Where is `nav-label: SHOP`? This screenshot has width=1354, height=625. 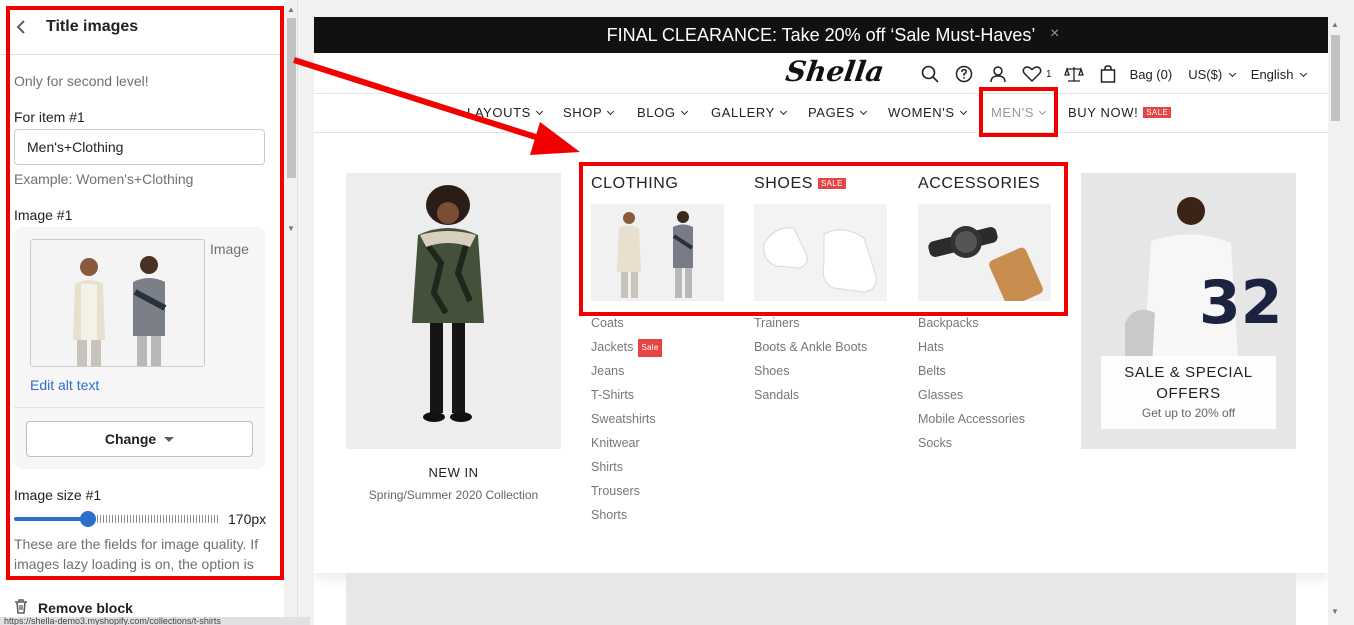 nav-label: SHOP is located at coordinates (583, 112).